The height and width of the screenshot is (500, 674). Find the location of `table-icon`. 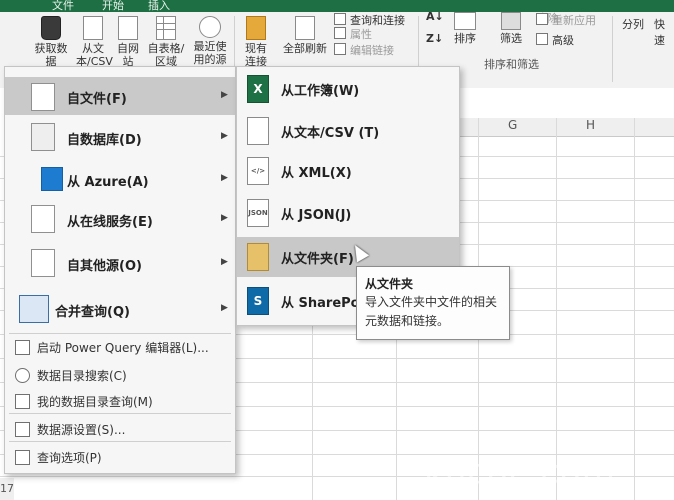

table-icon is located at coordinates (166, 28).